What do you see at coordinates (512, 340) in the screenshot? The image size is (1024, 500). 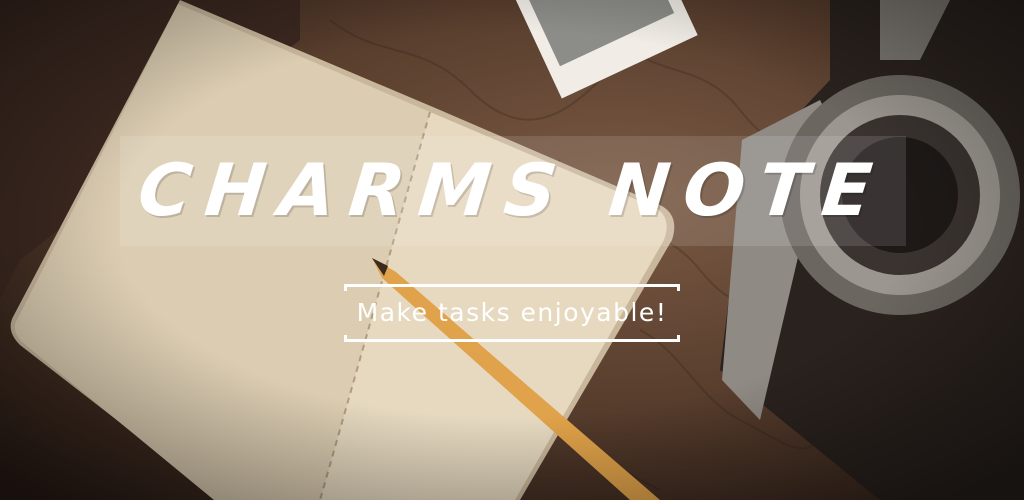 I see `tagline-bottom-rule` at bounding box center [512, 340].